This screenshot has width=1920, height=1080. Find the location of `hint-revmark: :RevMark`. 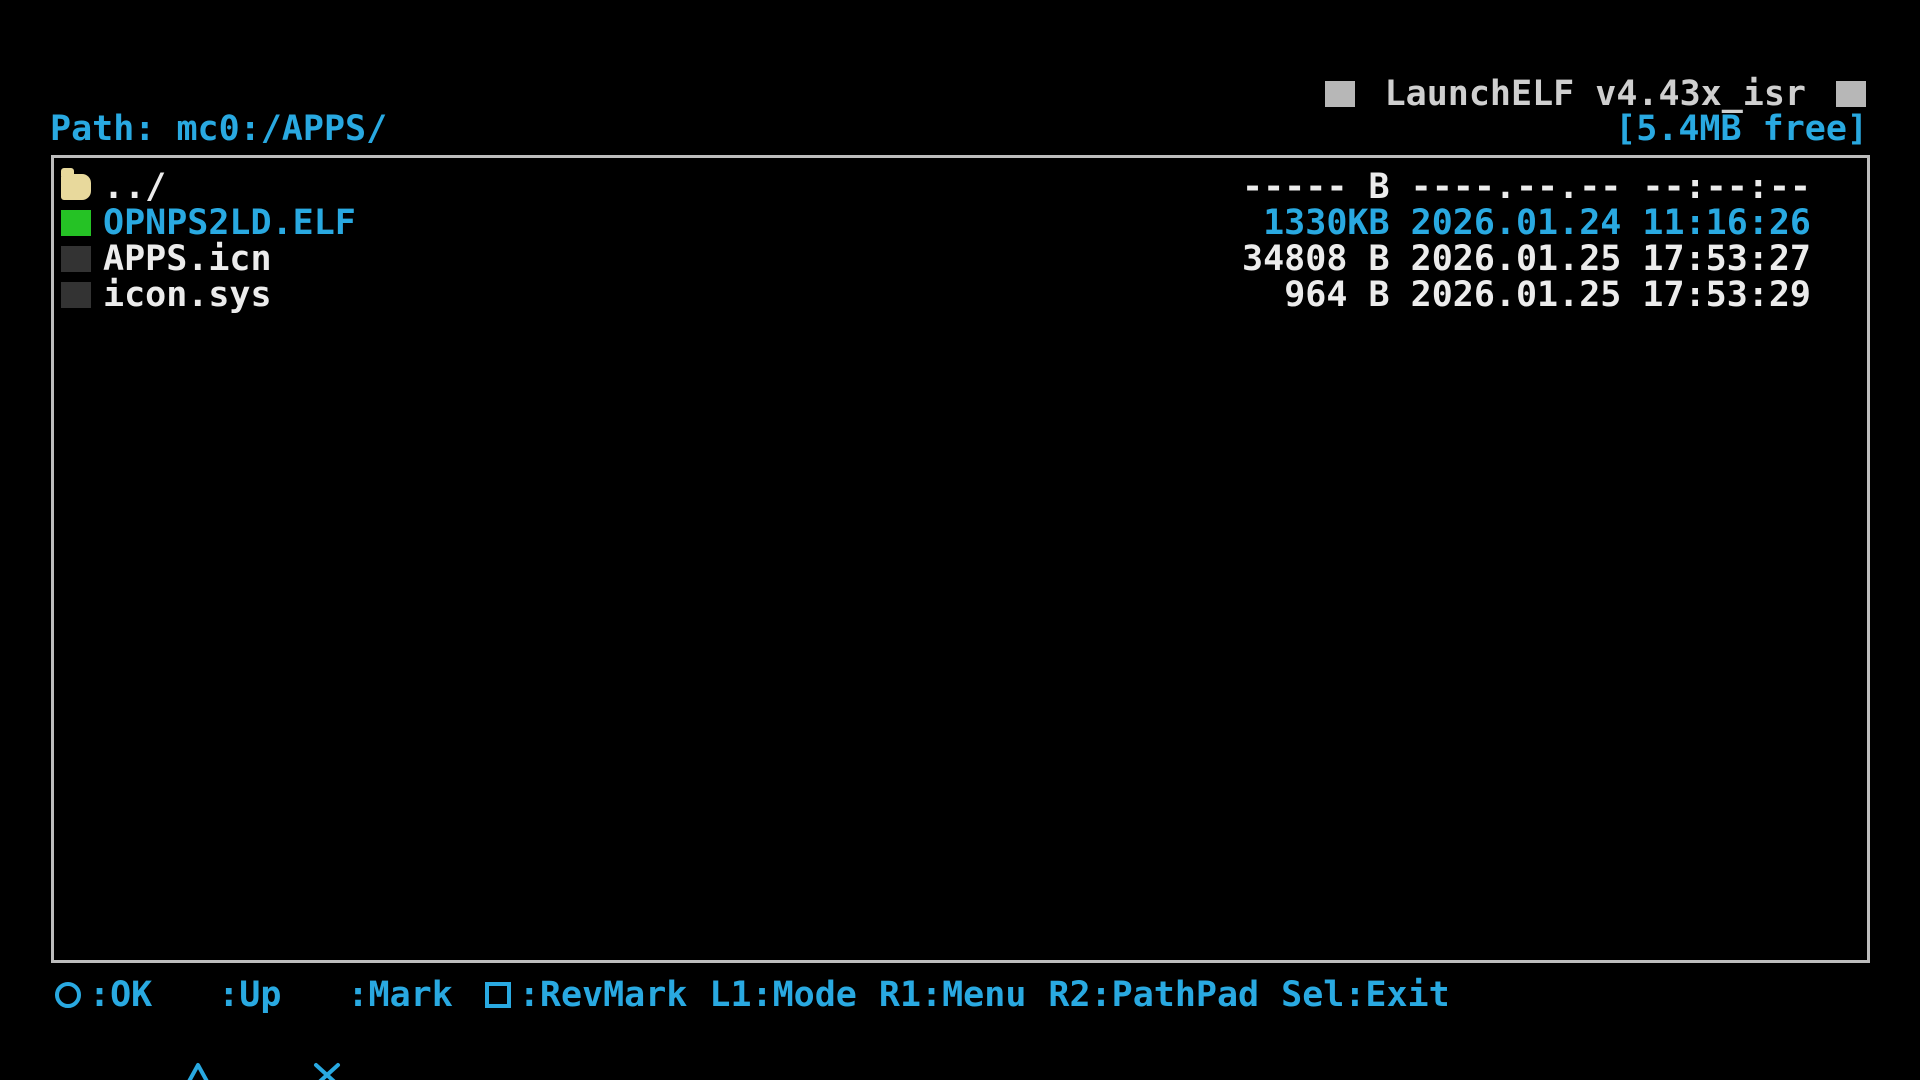

hint-revmark: :RevMark is located at coordinates (603, 995).